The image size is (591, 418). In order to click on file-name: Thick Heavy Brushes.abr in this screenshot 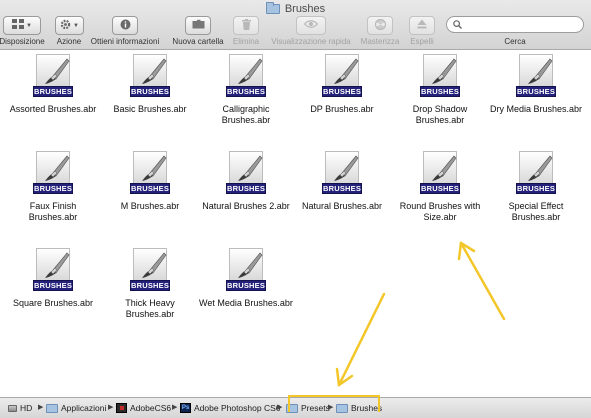, I will do `click(150, 308)`.